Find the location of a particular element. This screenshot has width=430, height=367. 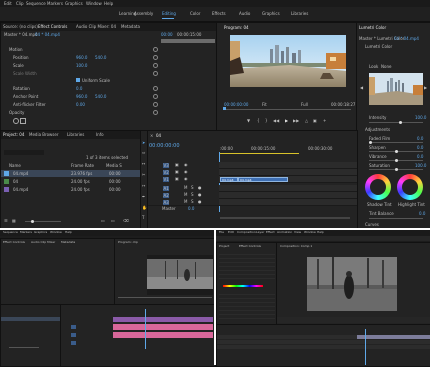

track-label-a2 is located at coordinates (73, 343).